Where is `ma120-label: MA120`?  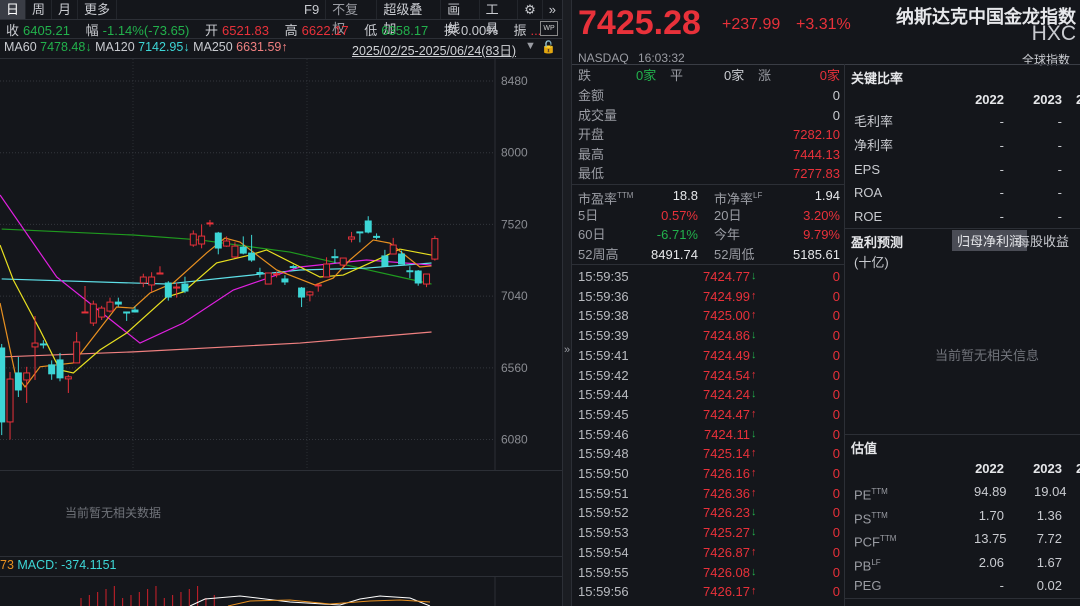 ma120-label: MA120 is located at coordinates (115, 47).